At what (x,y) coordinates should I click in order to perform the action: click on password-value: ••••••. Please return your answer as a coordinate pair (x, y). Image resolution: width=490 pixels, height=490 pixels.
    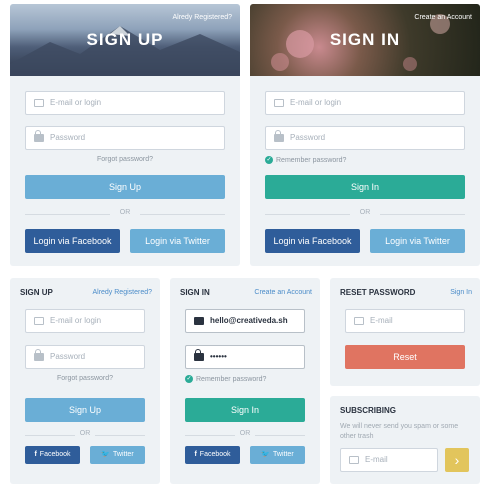
    Looking at the image, I should click on (218, 356).